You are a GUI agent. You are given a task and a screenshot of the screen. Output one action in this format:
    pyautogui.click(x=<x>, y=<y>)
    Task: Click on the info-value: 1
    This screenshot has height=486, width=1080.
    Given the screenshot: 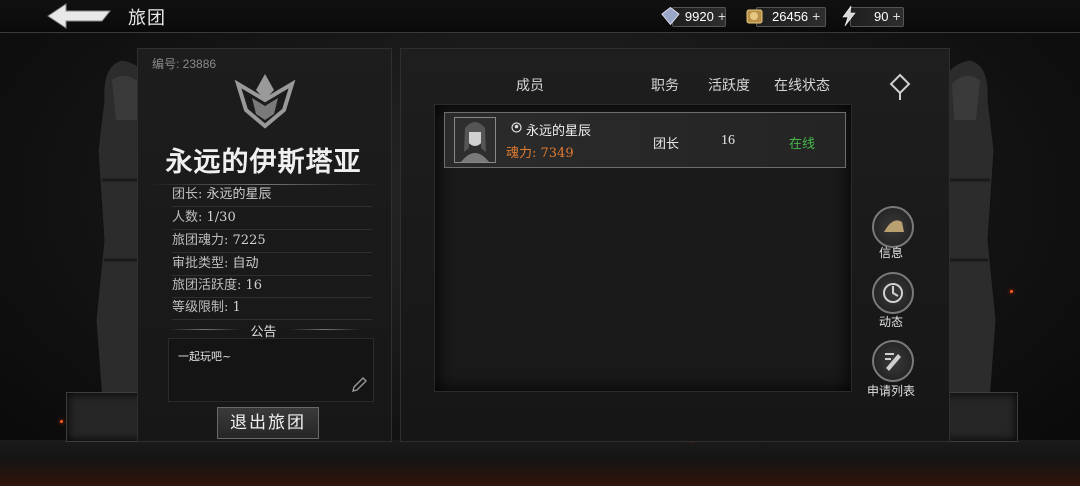 What is the action you would take?
    pyautogui.click(x=236, y=307)
    